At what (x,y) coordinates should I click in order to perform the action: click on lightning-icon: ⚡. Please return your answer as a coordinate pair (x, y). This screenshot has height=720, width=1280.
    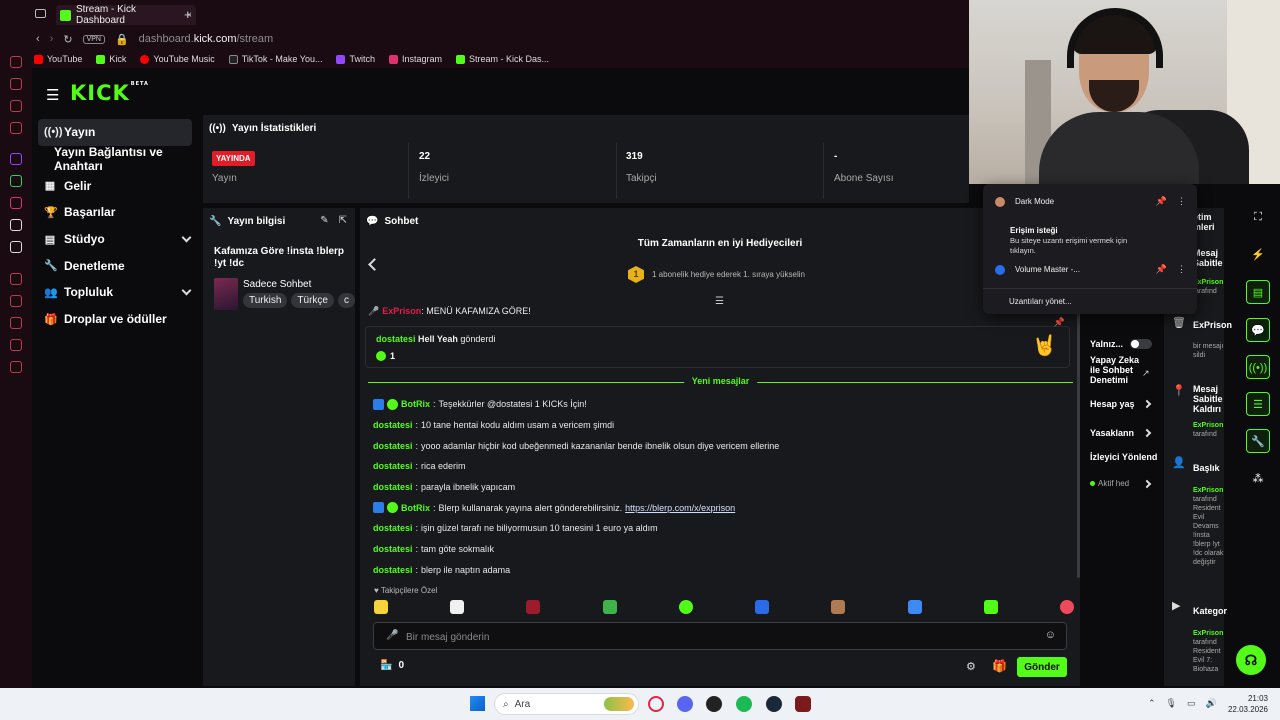
    Looking at the image, I should click on (1258, 255).